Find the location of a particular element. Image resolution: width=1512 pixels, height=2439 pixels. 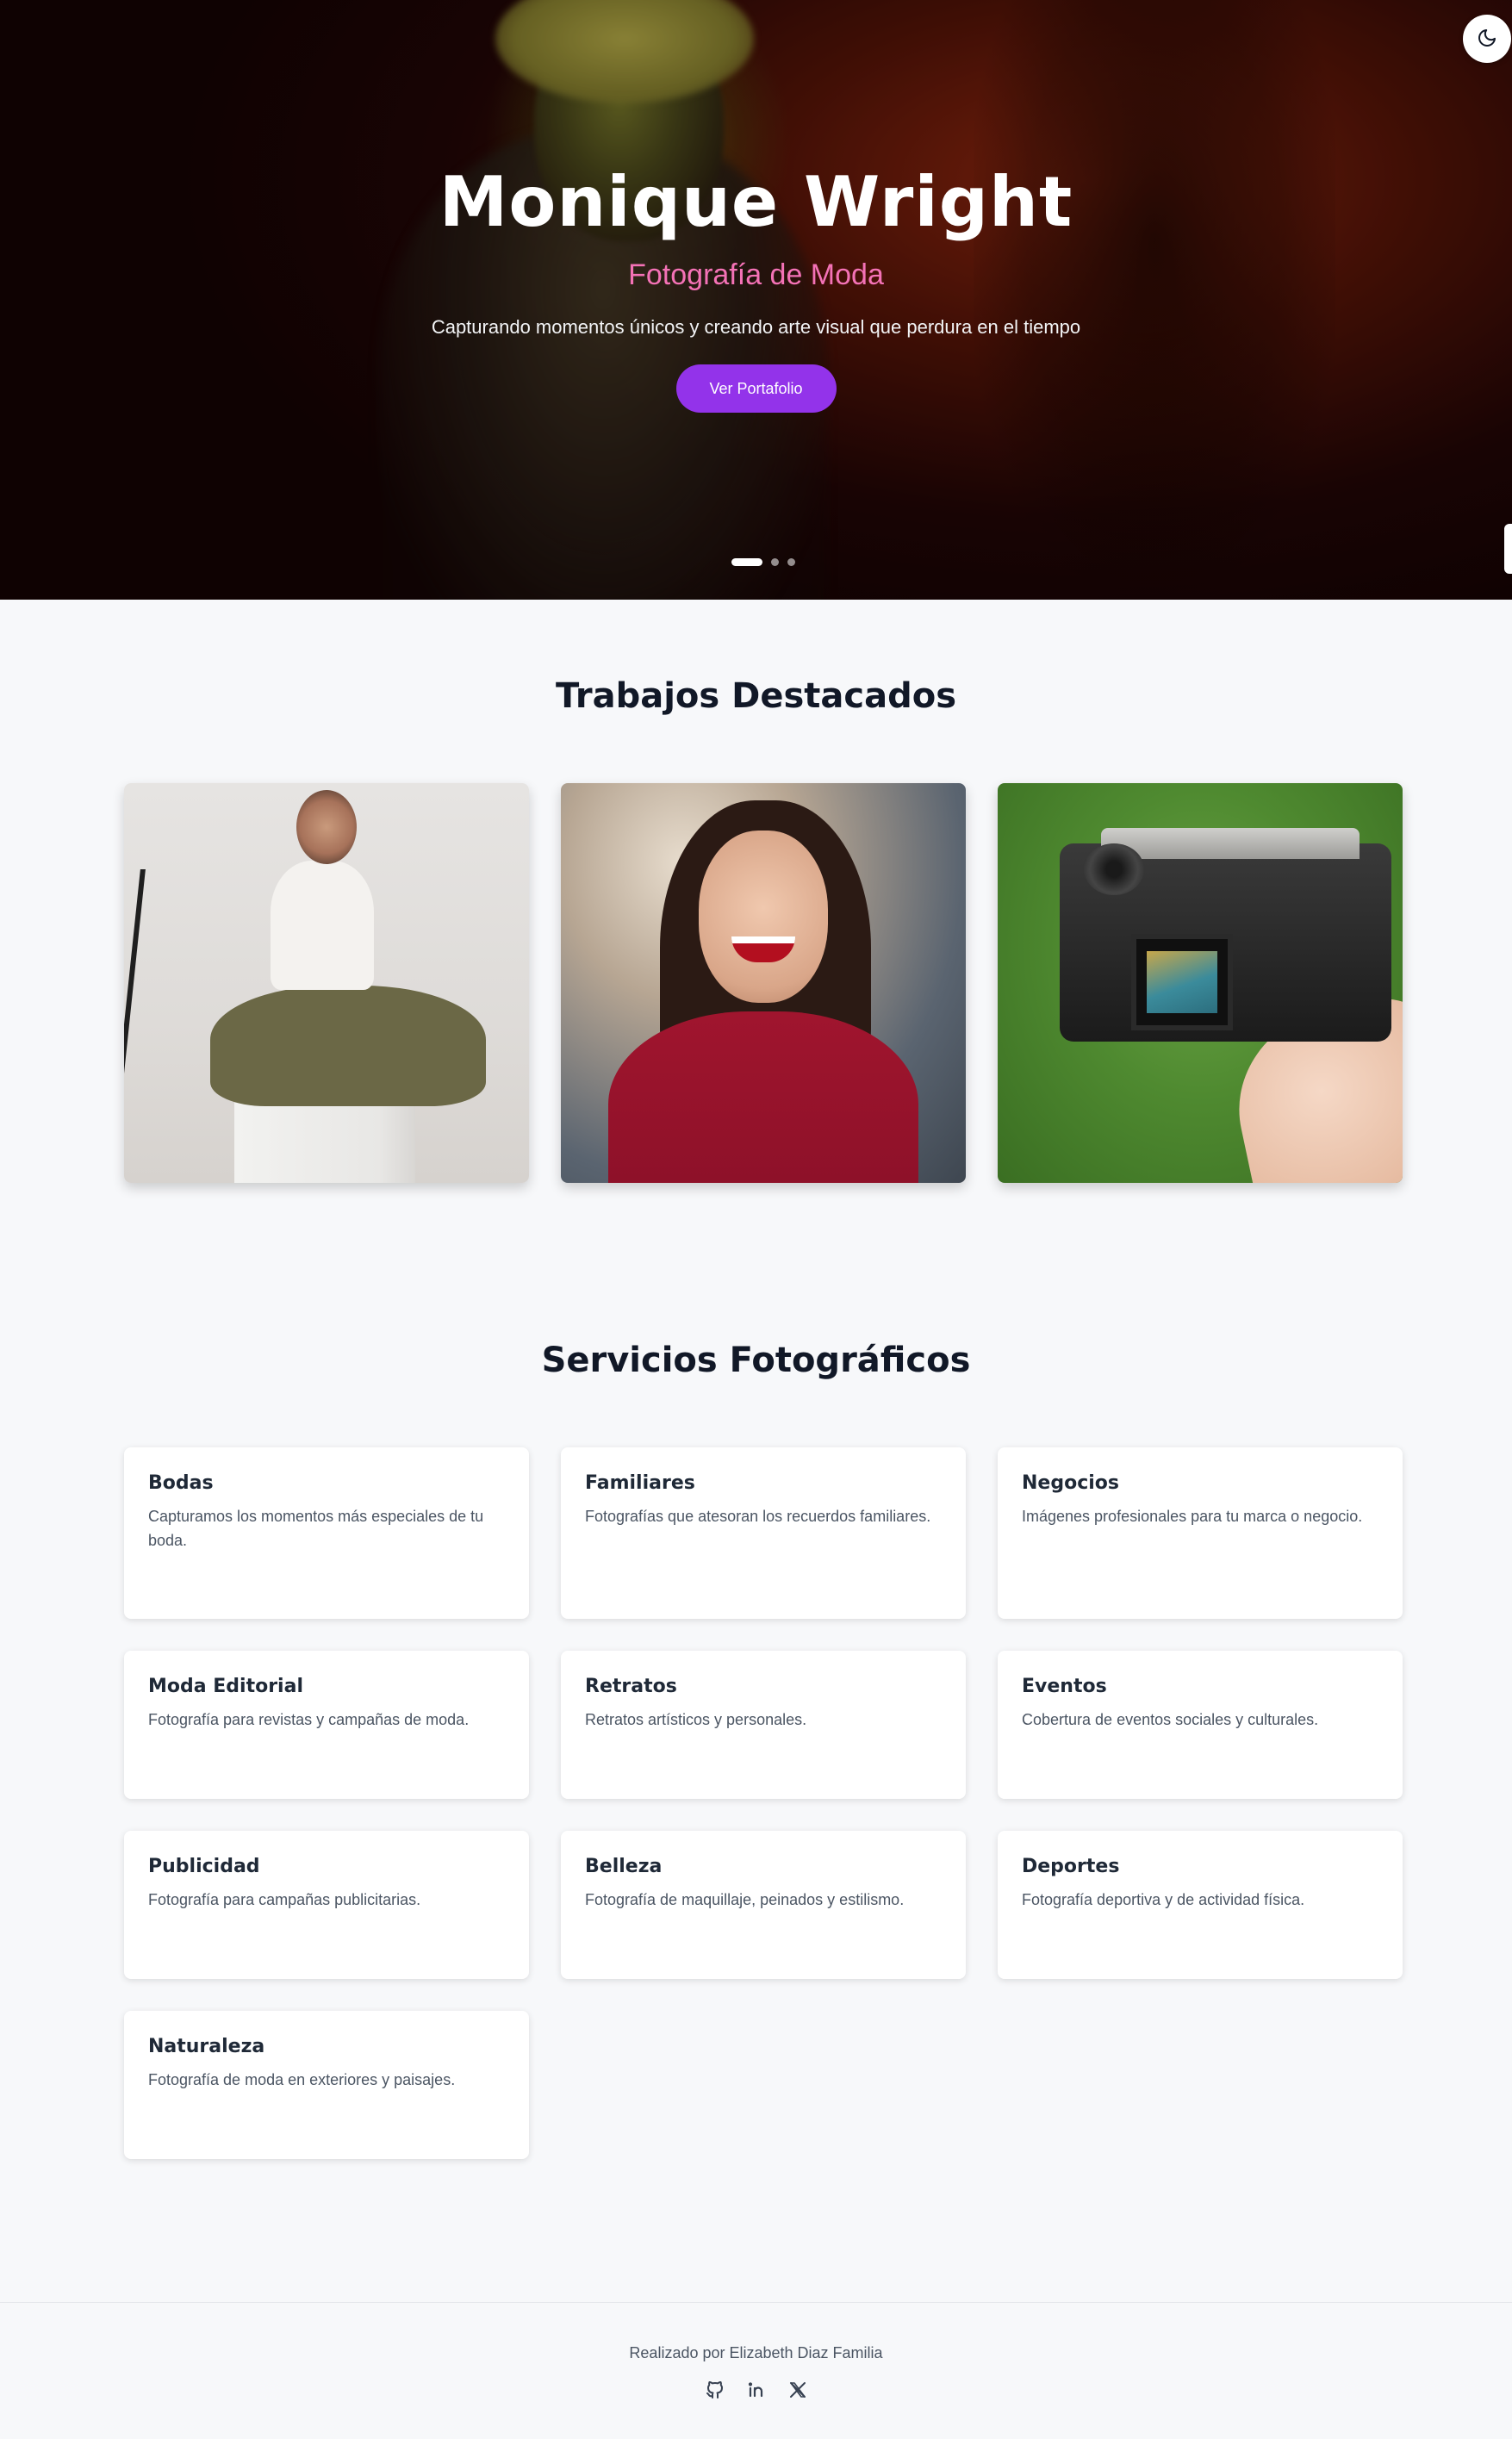

service-title: Retratos is located at coordinates (631, 1687).